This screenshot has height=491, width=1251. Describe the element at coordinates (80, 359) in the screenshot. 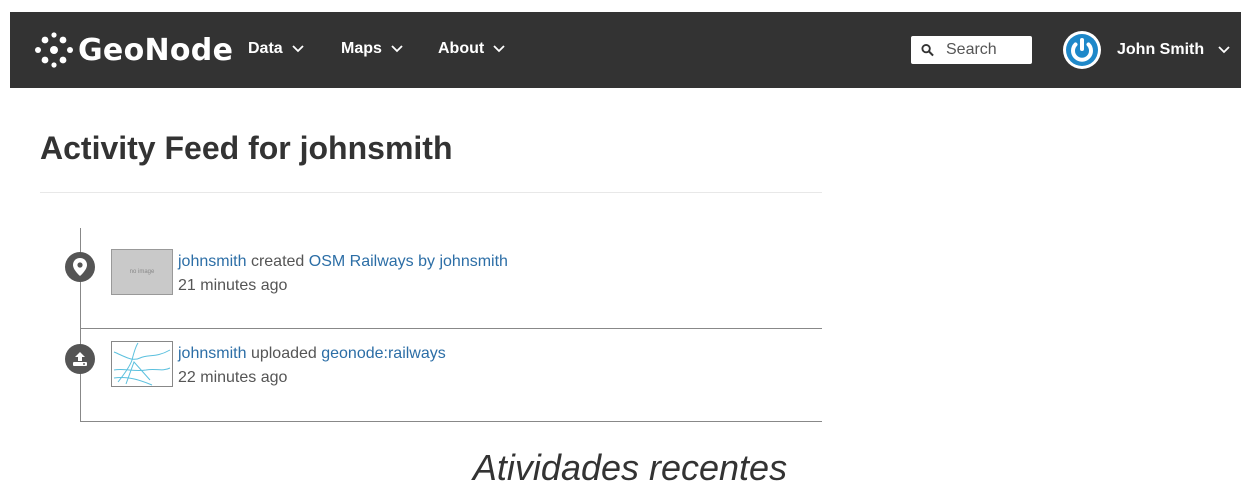

I see `upload-icon` at that location.